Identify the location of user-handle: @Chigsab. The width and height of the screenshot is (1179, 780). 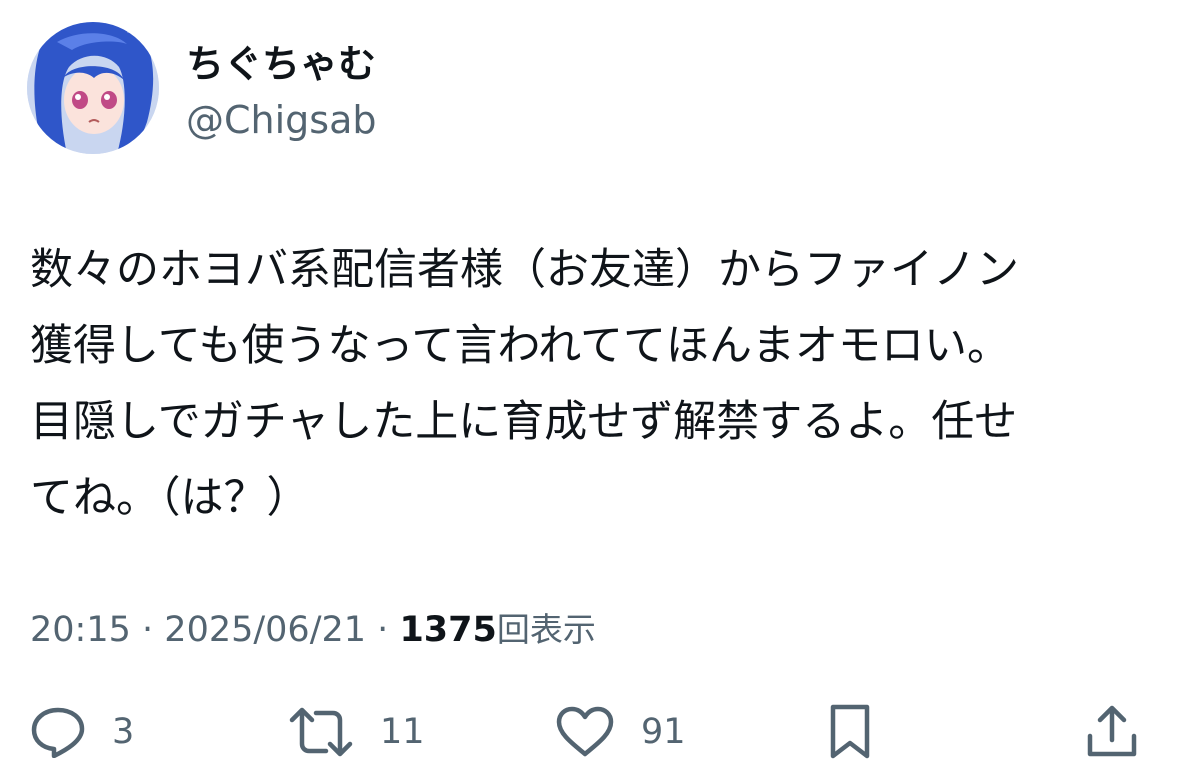
(281, 120).